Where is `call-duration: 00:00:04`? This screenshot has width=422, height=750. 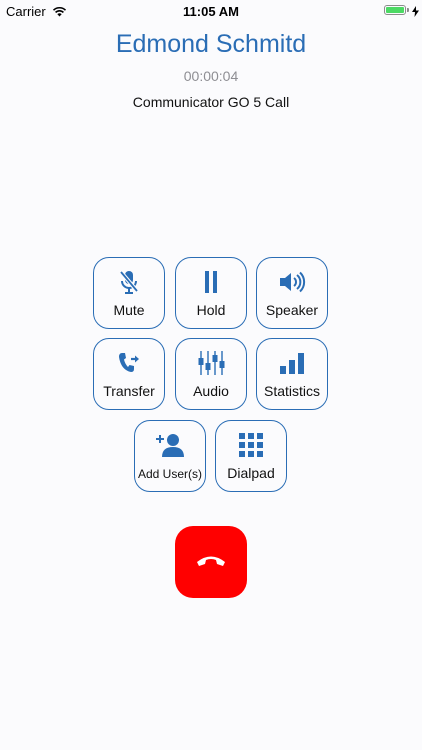
call-duration: 00:00:04 is located at coordinates (211, 76).